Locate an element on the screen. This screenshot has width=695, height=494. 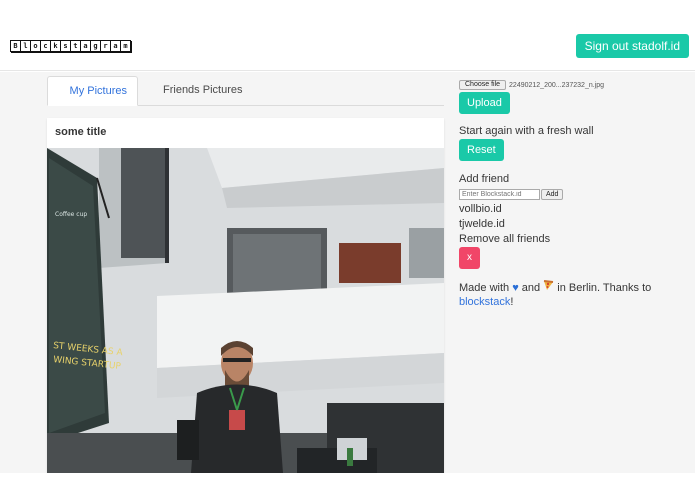
logo-letter: m is located at coordinates (125, 46).